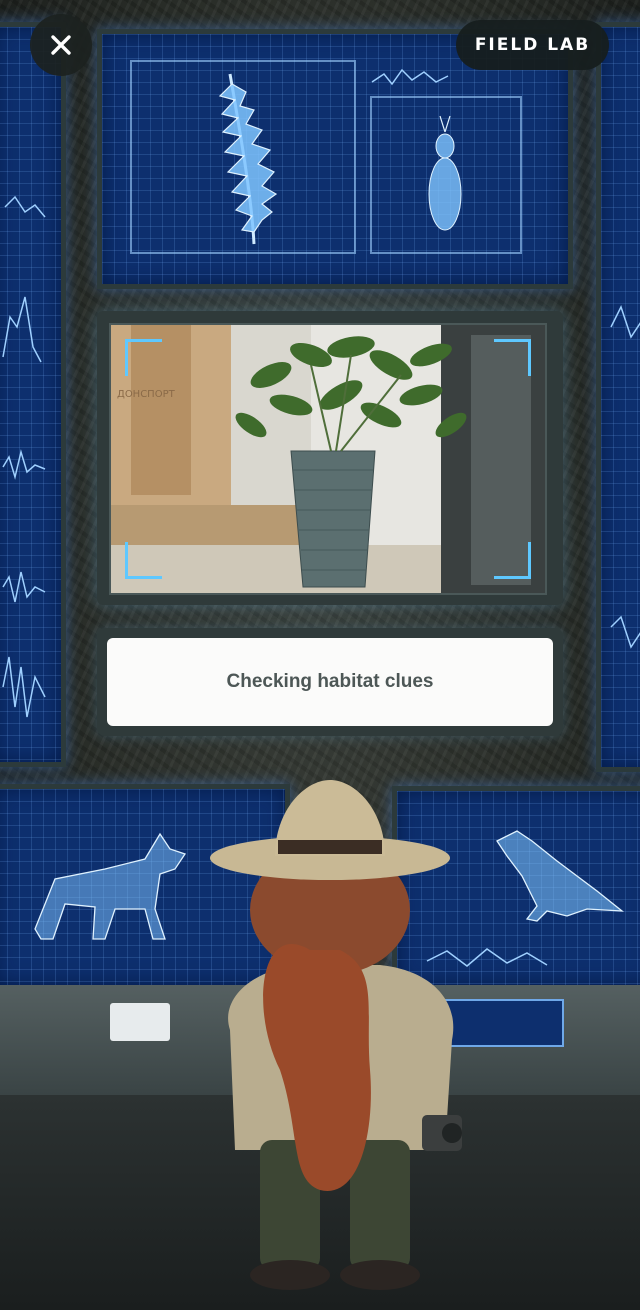  What do you see at coordinates (532, 45) in the screenshot?
I see `field-lab-badge: FIELD LAB` at bounding box center [532, 45].